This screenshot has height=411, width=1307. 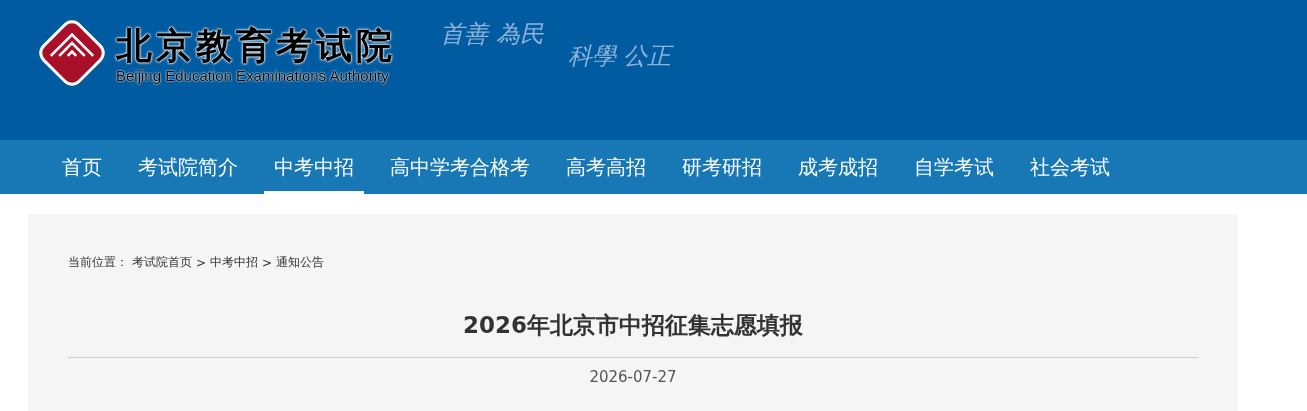 What do you see at coordinates (314, 167) in the screenshot?
I see `nav-tab: 中考中招` at bounding box center [314, 167].